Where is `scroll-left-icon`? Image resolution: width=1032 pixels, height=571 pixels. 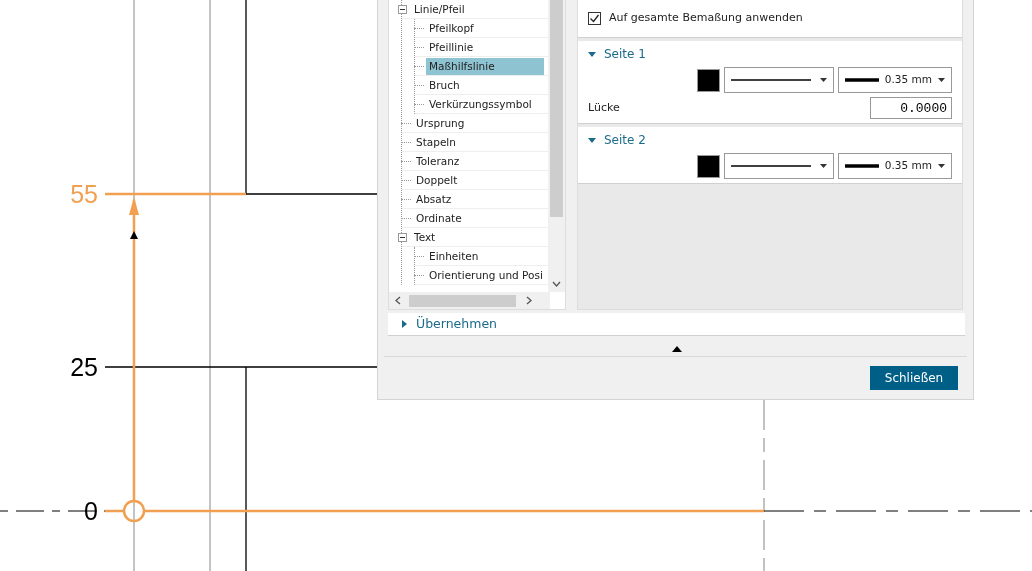 scroll-left-icon is located at coordinates (398, 300).